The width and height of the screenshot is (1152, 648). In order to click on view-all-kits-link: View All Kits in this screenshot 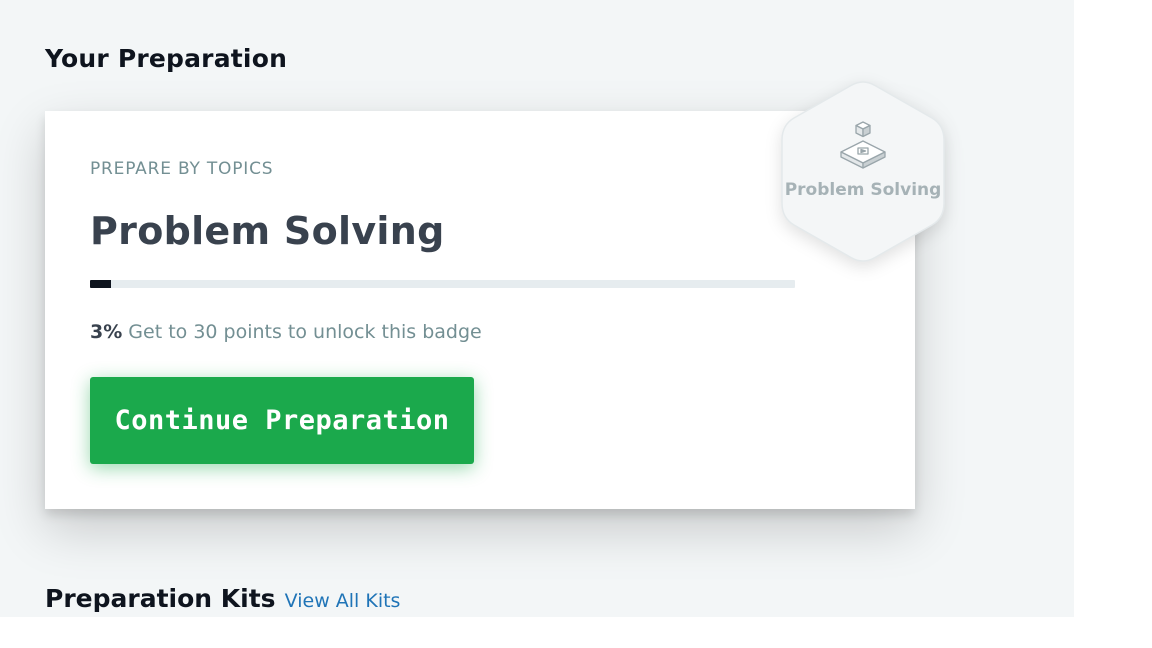, I will do `click(343, 601)`.